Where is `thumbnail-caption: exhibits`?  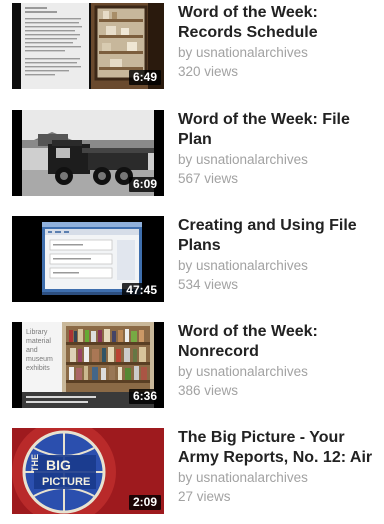 thumbnail-caption: exhibits is located at coordinates (38, 368).